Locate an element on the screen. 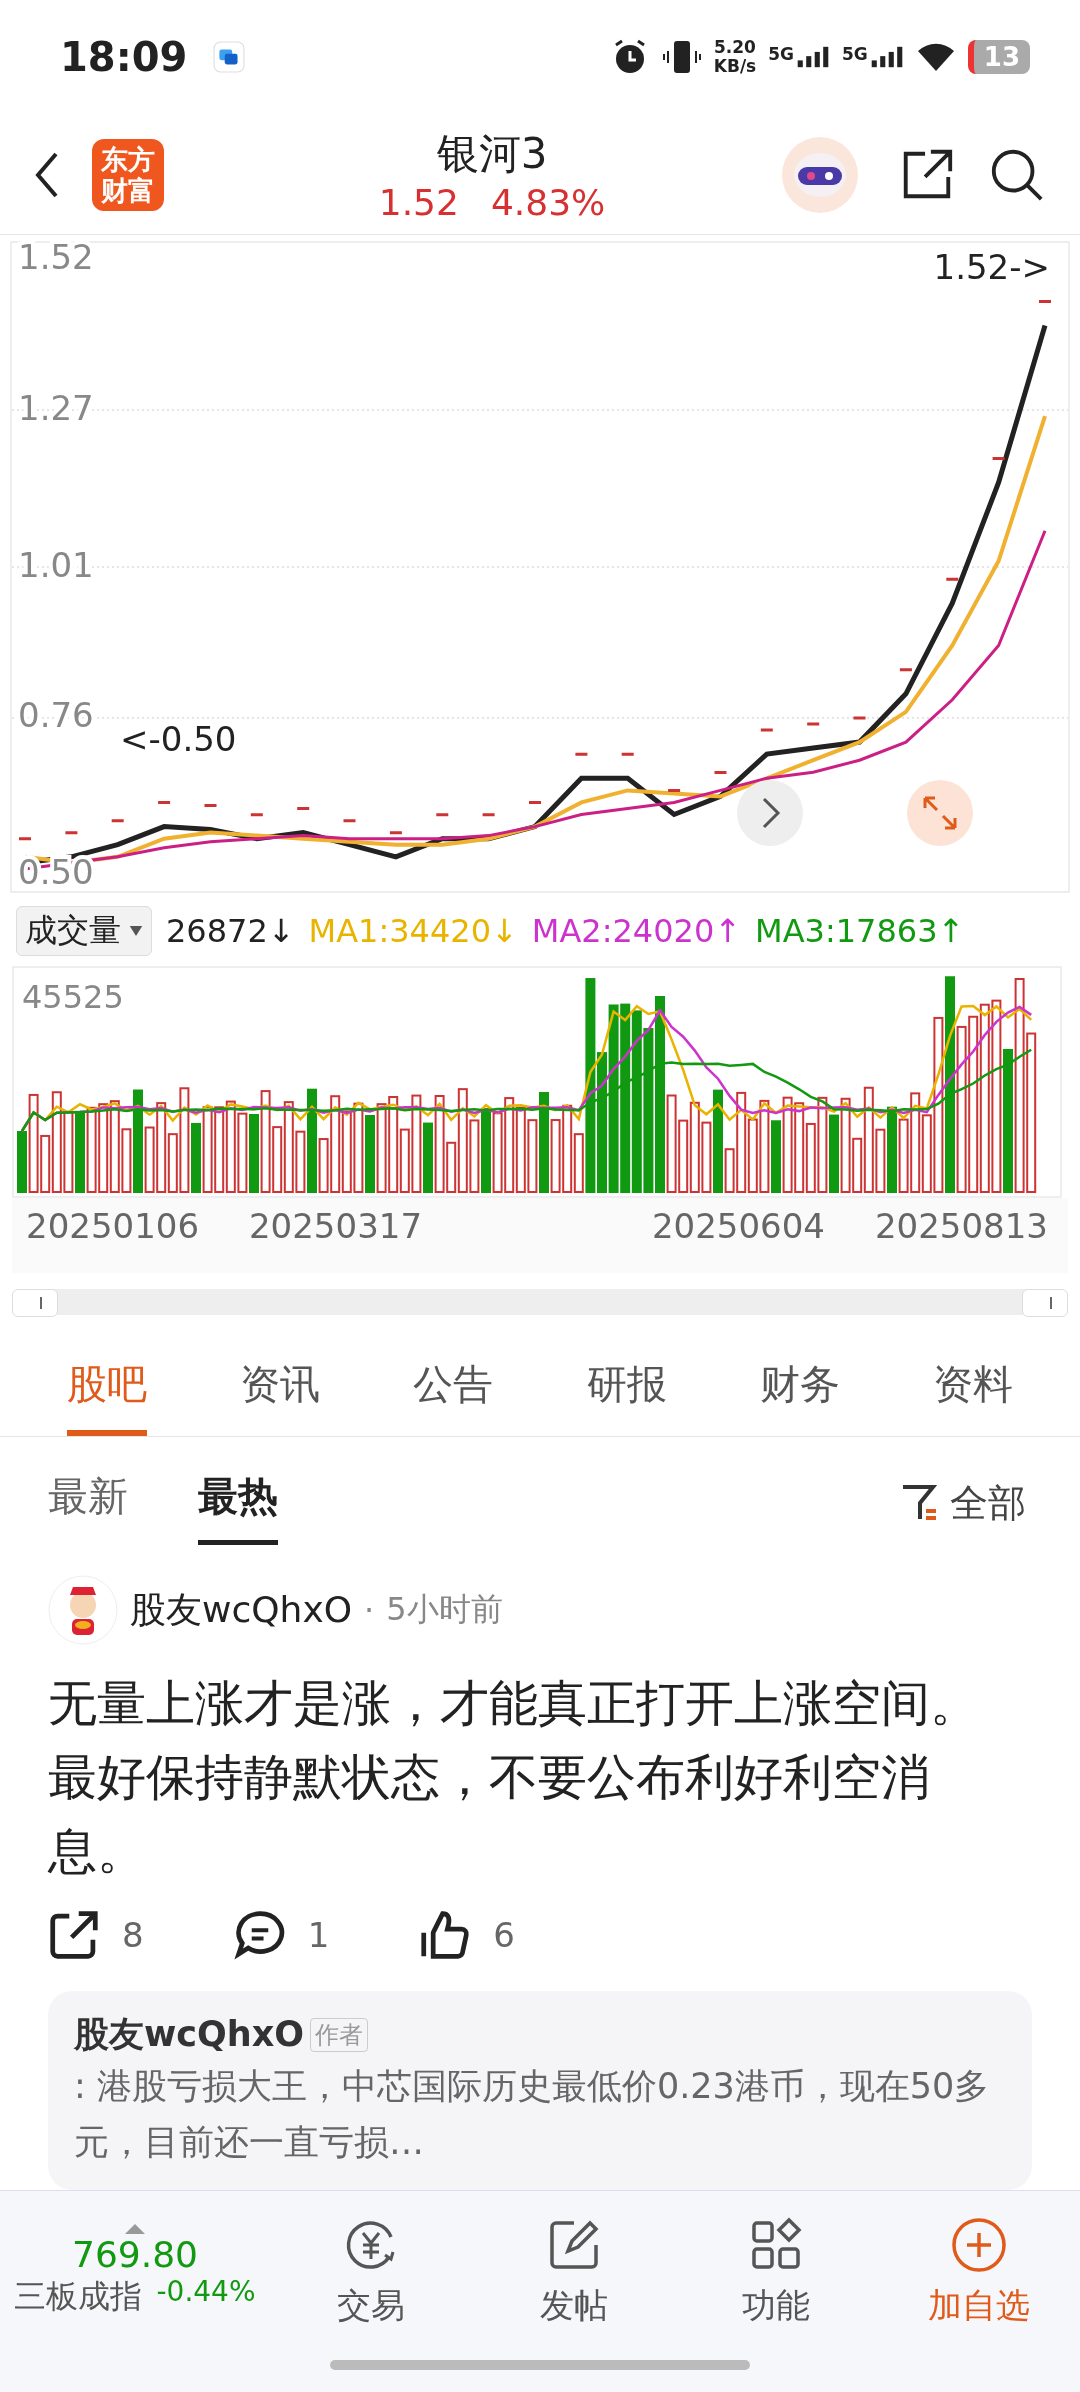 This screenshot has width=1080, height=2392. index-value: 769.80 is located at coordinates (135, 2255).